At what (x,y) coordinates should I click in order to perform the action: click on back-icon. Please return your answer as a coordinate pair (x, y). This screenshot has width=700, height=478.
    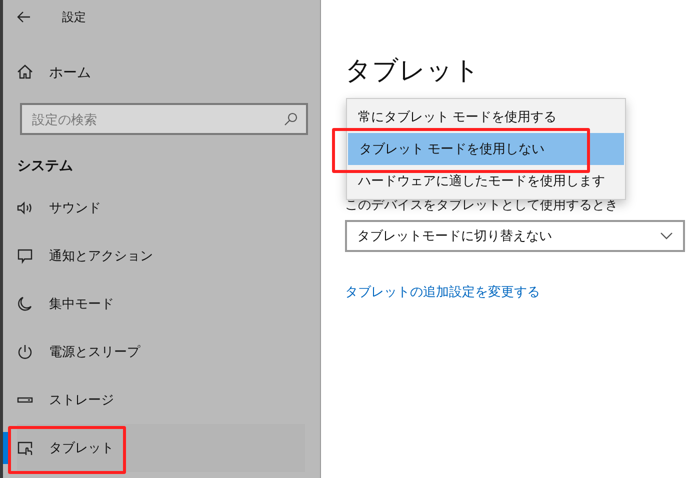
    Looking at the image, I should click on (24, 17).